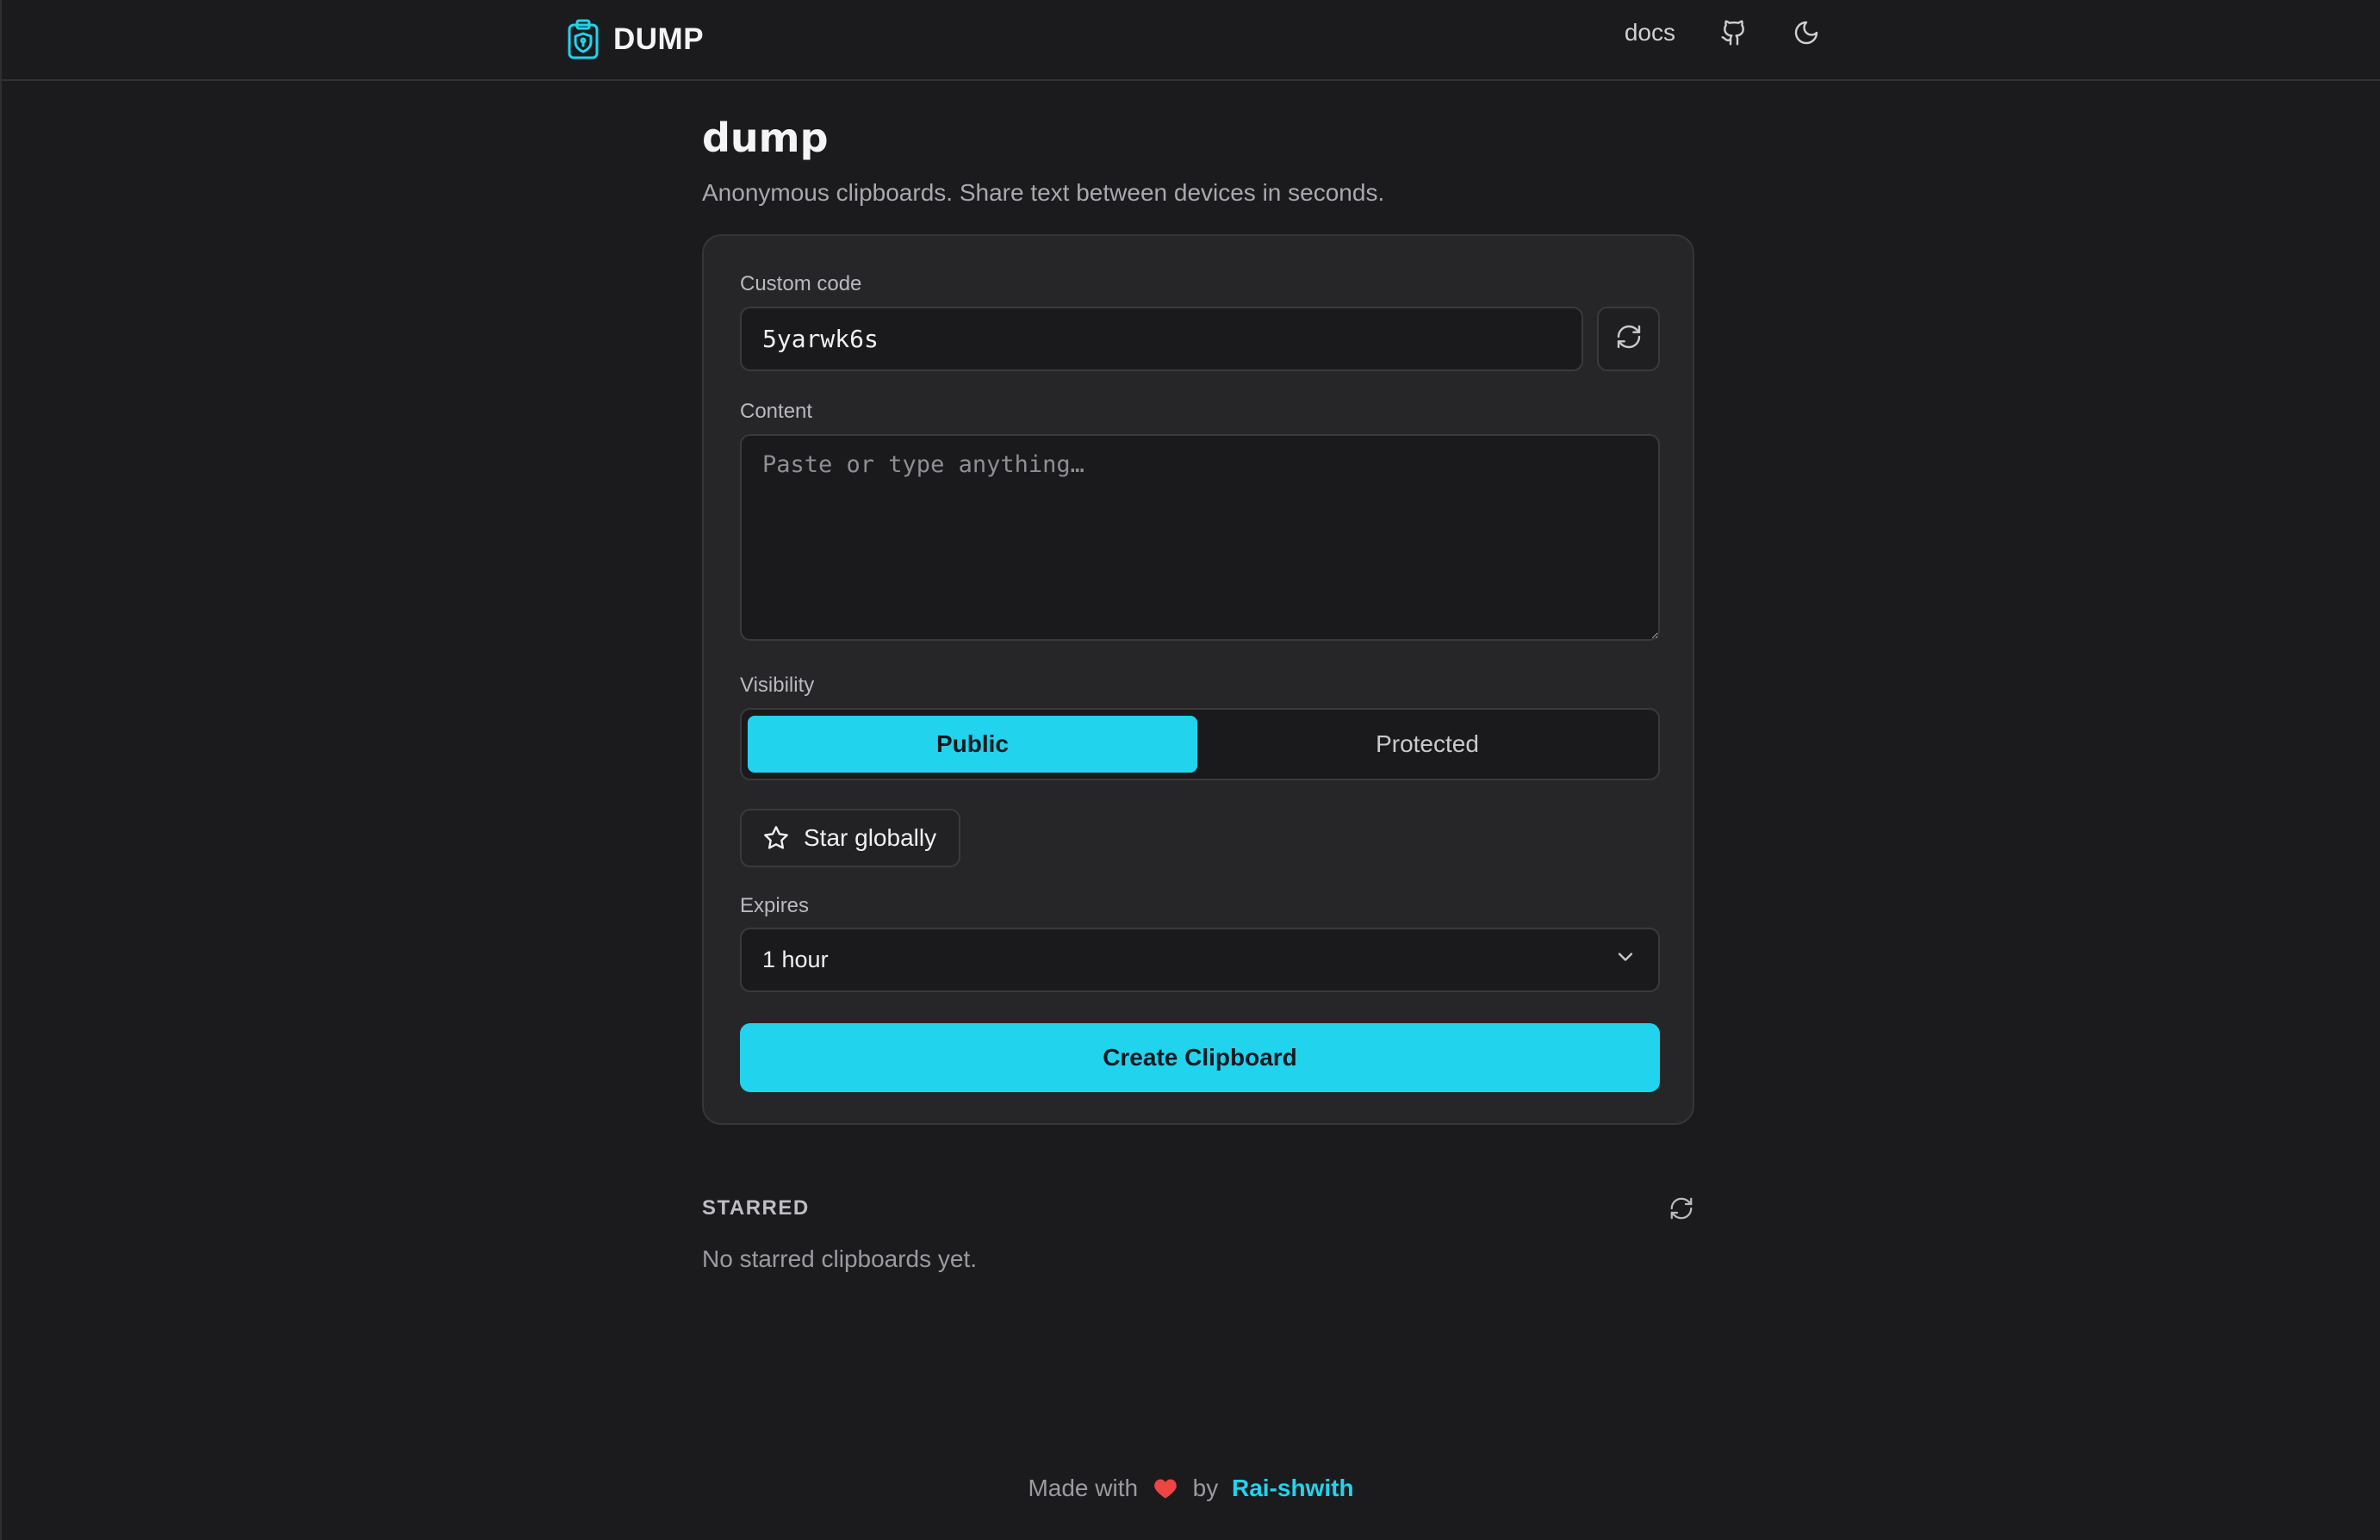 This screenshot has height=1540, width=2380. What do you see at coordinates (1162, 339) in the screenshot?
I see `custom-code-input` at bounding box center [1162, 339].